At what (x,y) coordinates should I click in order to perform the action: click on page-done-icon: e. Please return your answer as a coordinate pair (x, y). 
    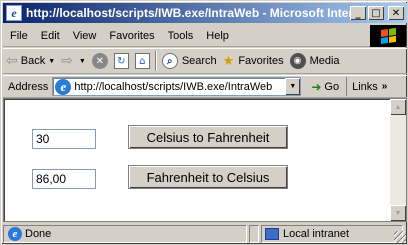
    Looking at the image, I should click on (15, 233).